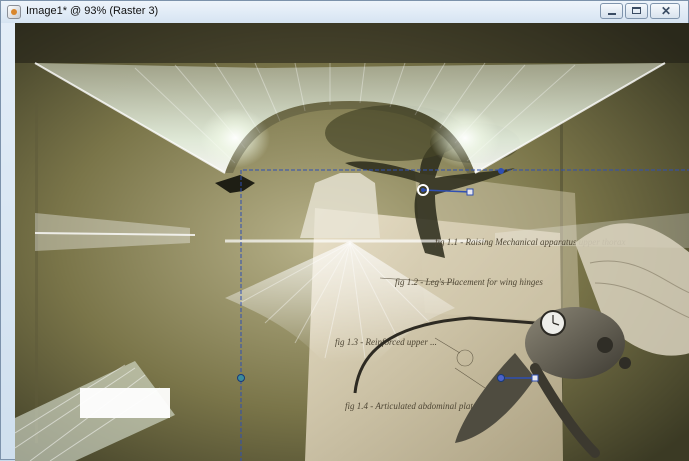 The height and width of the screenshot is (461, 689). Describe the element at coordinates (411, 406) in the screenshot. I see `annotation-fig4: fig 1.4 - Articulated abdominal plate` at that location.